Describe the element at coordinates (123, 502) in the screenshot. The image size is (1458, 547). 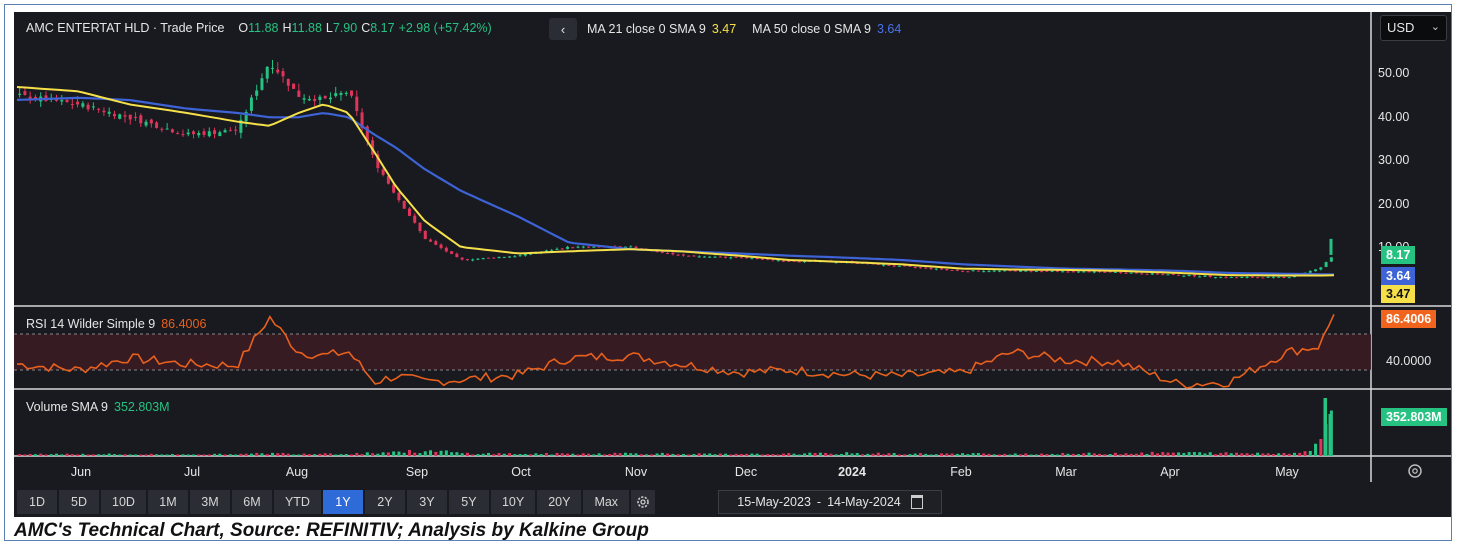
I see `range-button-10d: 10D` at that location.